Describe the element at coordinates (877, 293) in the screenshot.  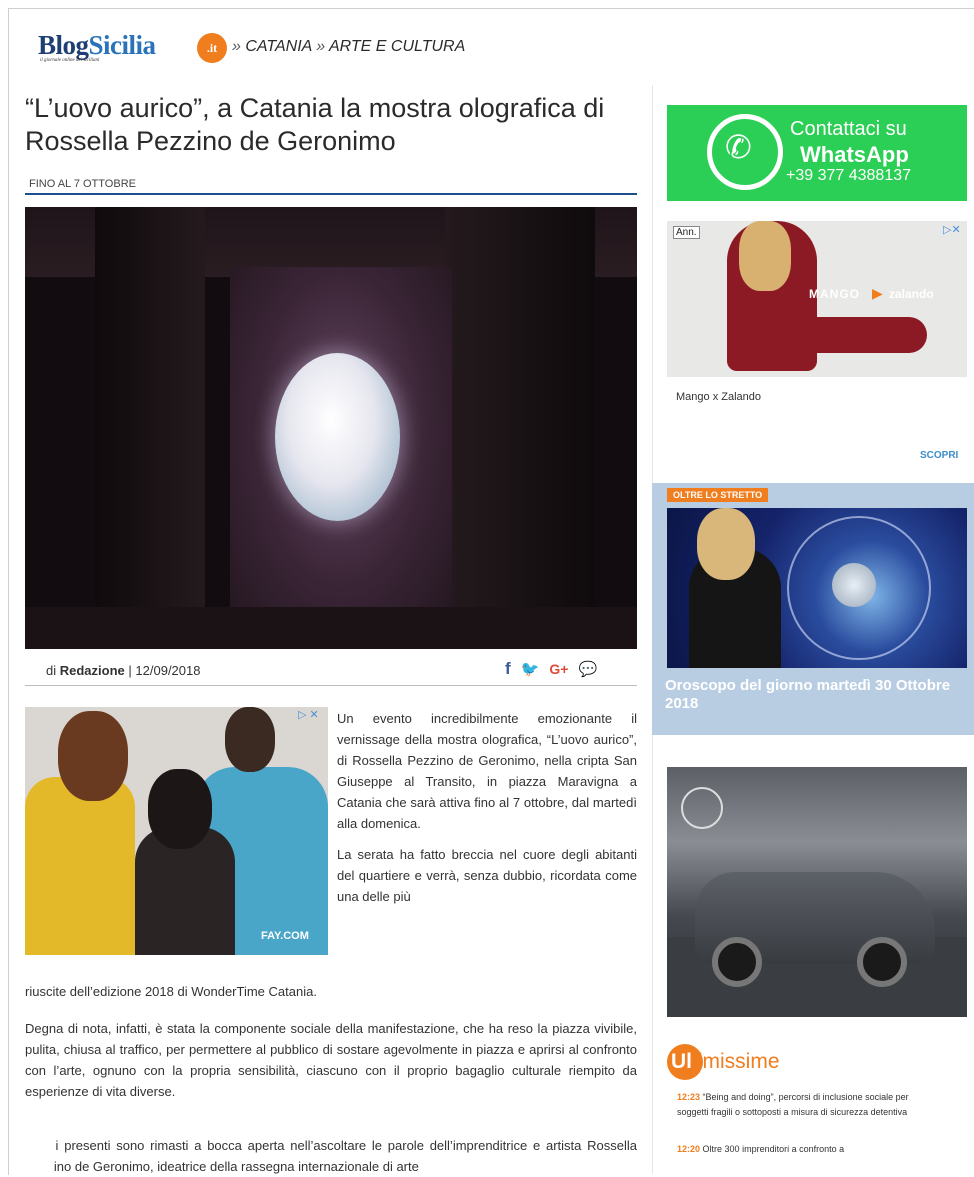
I see `play-icon: ▶` at that location.